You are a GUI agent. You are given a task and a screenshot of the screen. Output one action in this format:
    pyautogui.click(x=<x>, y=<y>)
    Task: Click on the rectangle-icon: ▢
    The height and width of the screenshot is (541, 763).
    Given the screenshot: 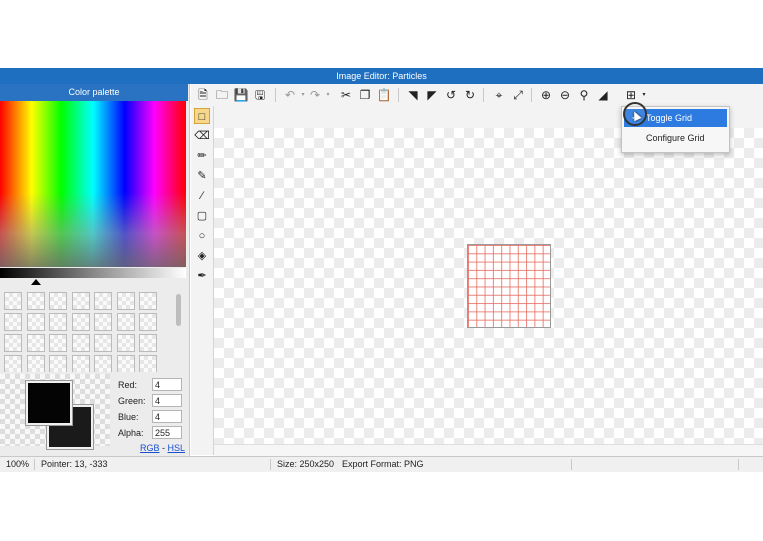 What is the action you would take?
    pyautogui.click(x=202, y=216)
    